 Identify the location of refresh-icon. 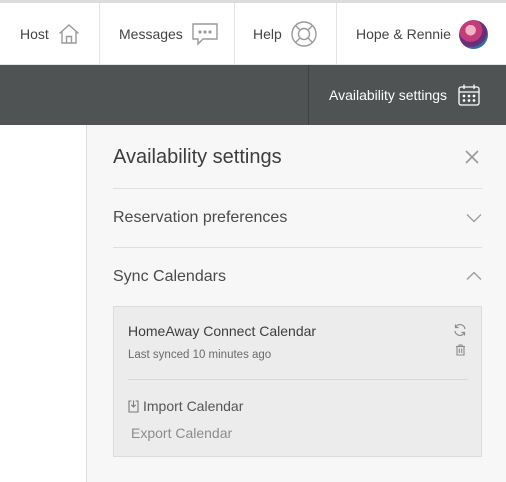
(460, 330).